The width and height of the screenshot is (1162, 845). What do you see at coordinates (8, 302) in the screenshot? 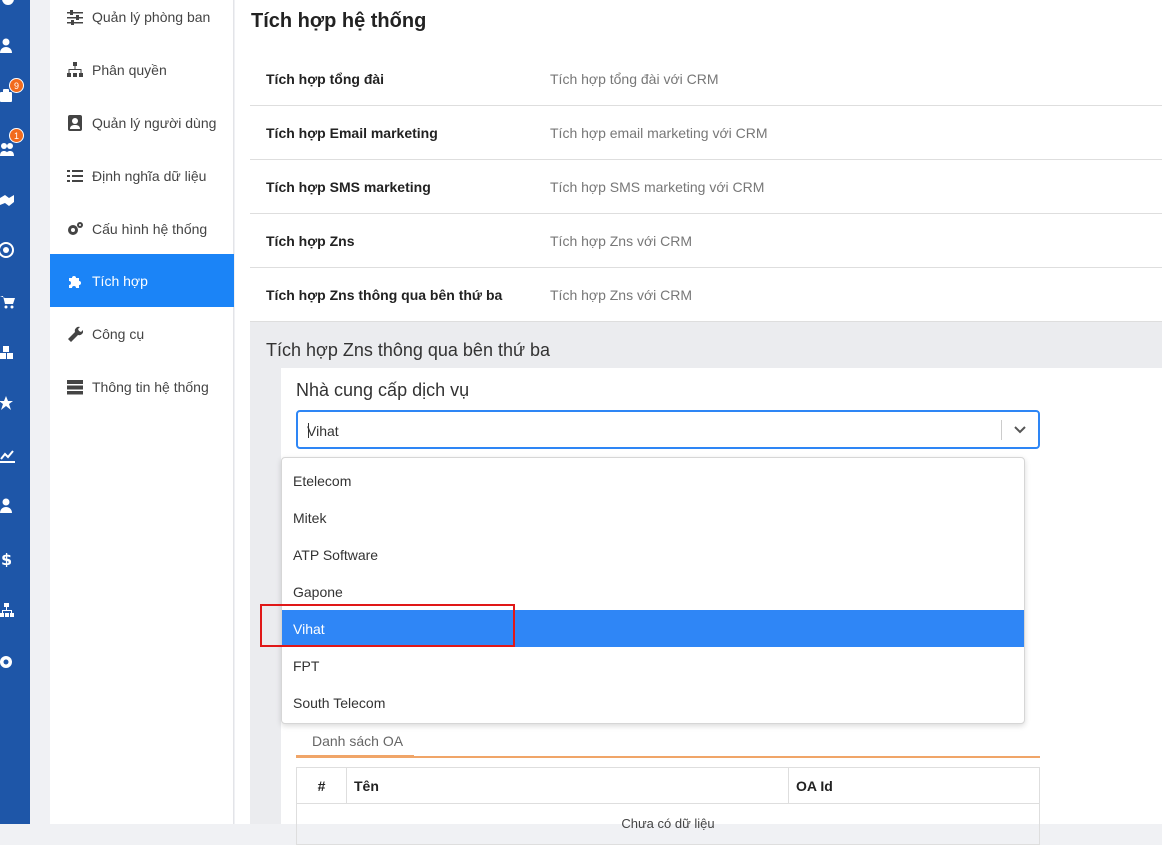
I see `cart-icon` at bounding box center [8, 302].